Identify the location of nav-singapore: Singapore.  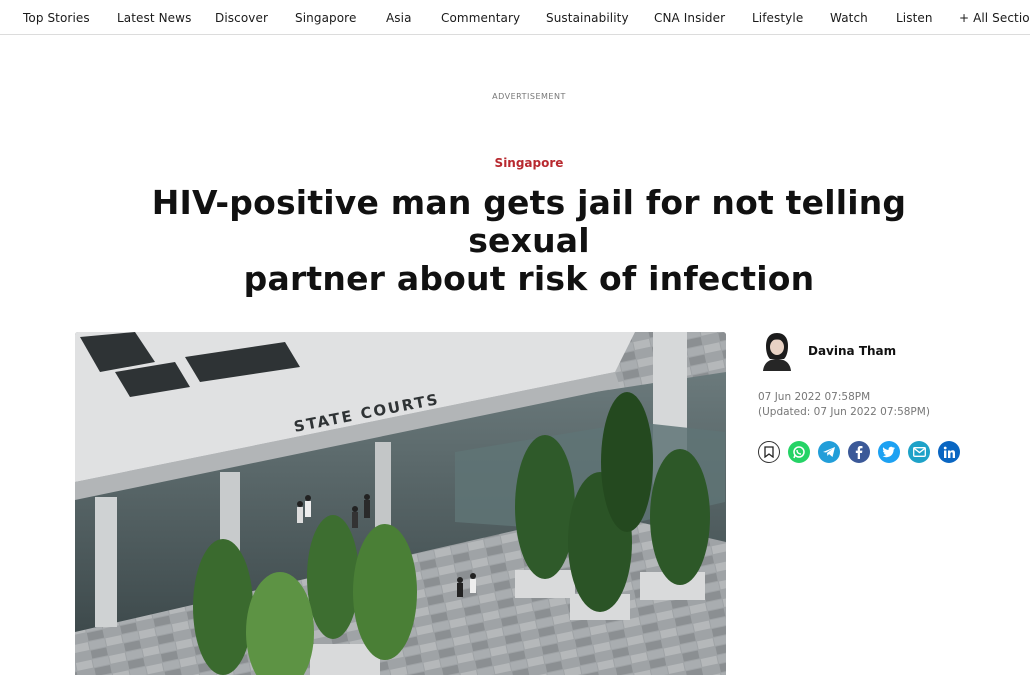
(325, 18).